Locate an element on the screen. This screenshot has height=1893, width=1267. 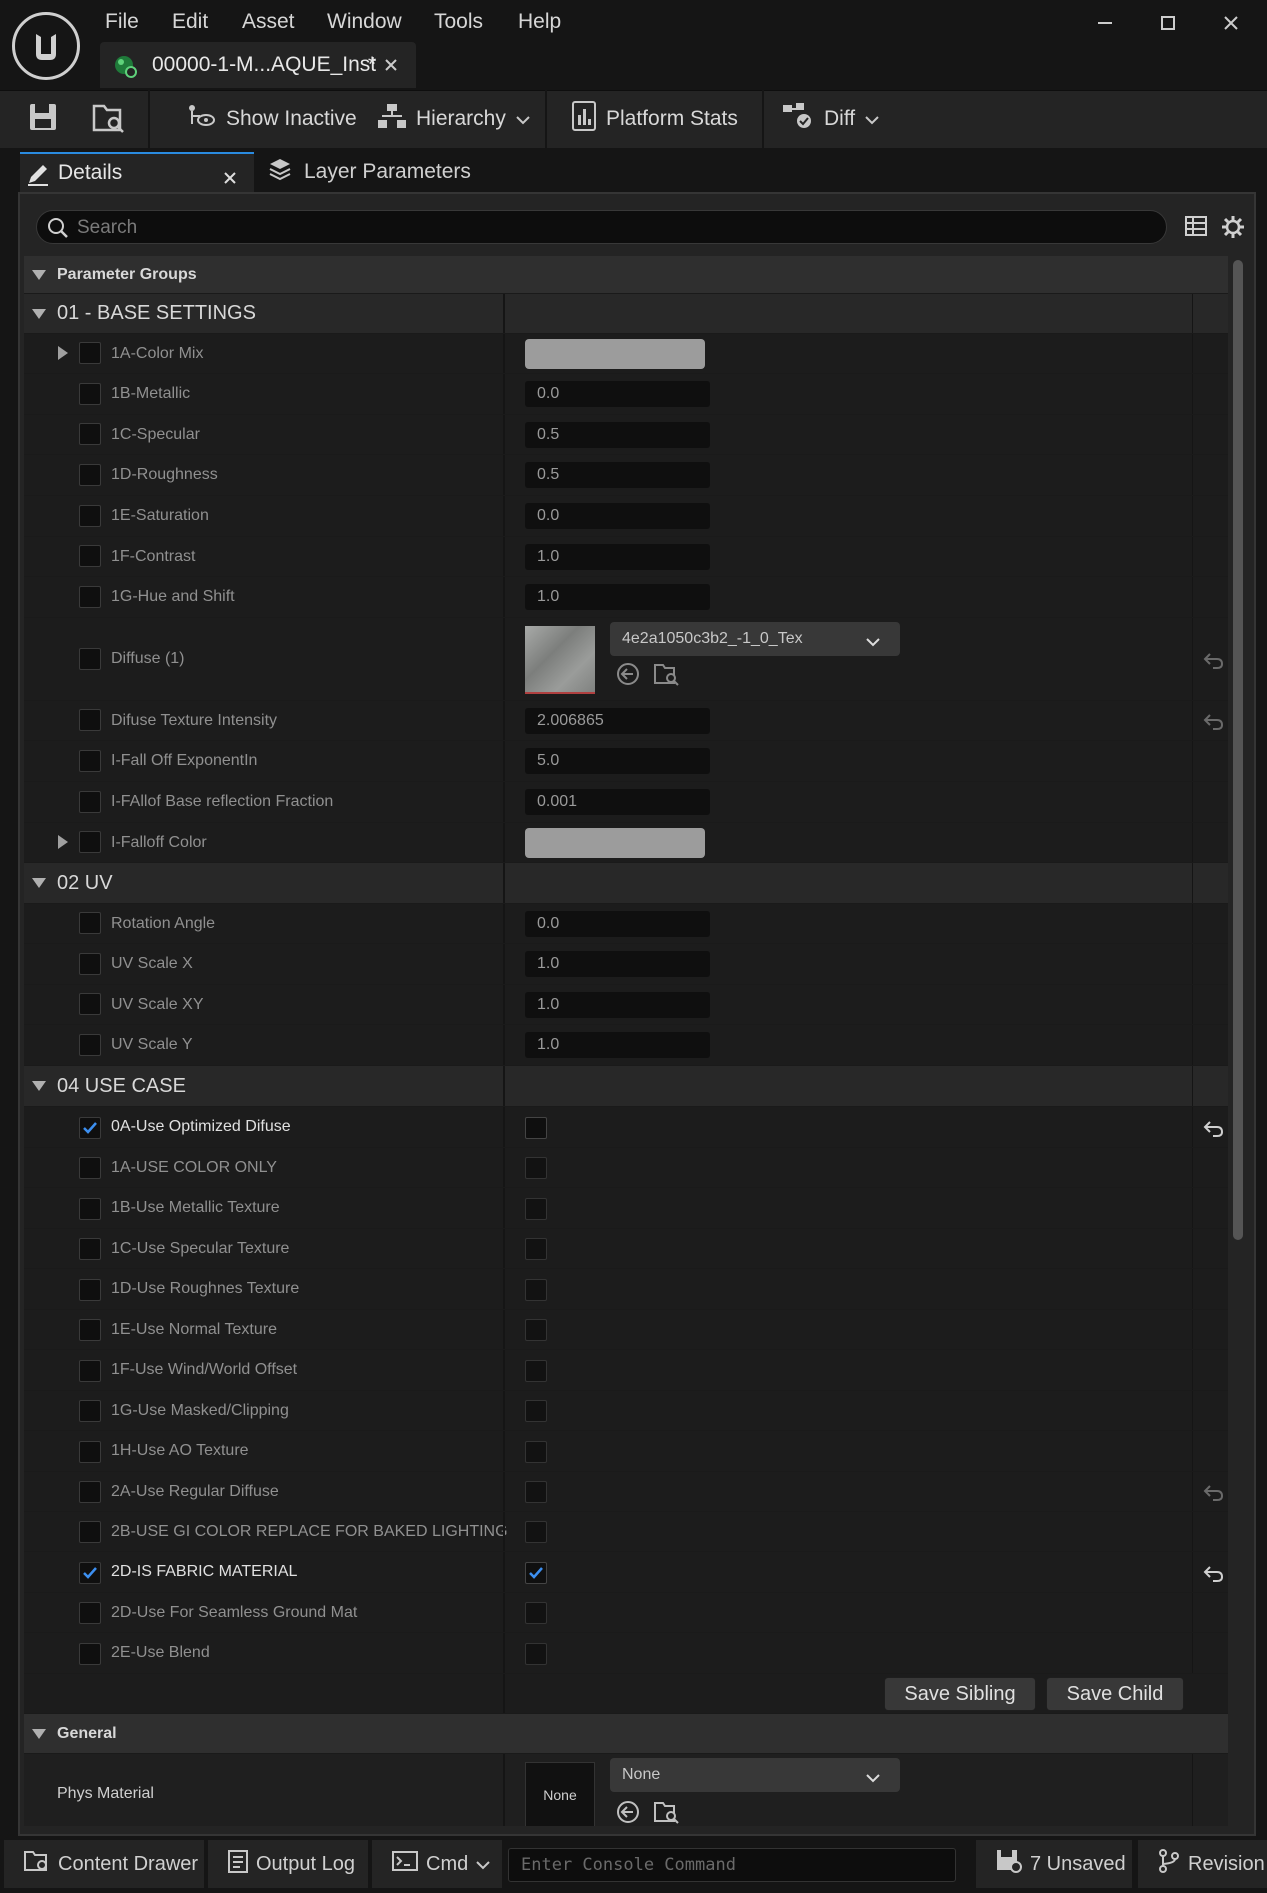
group-base-settings: 01 - BASE SETTINGS is located at coordinates (626, 314).